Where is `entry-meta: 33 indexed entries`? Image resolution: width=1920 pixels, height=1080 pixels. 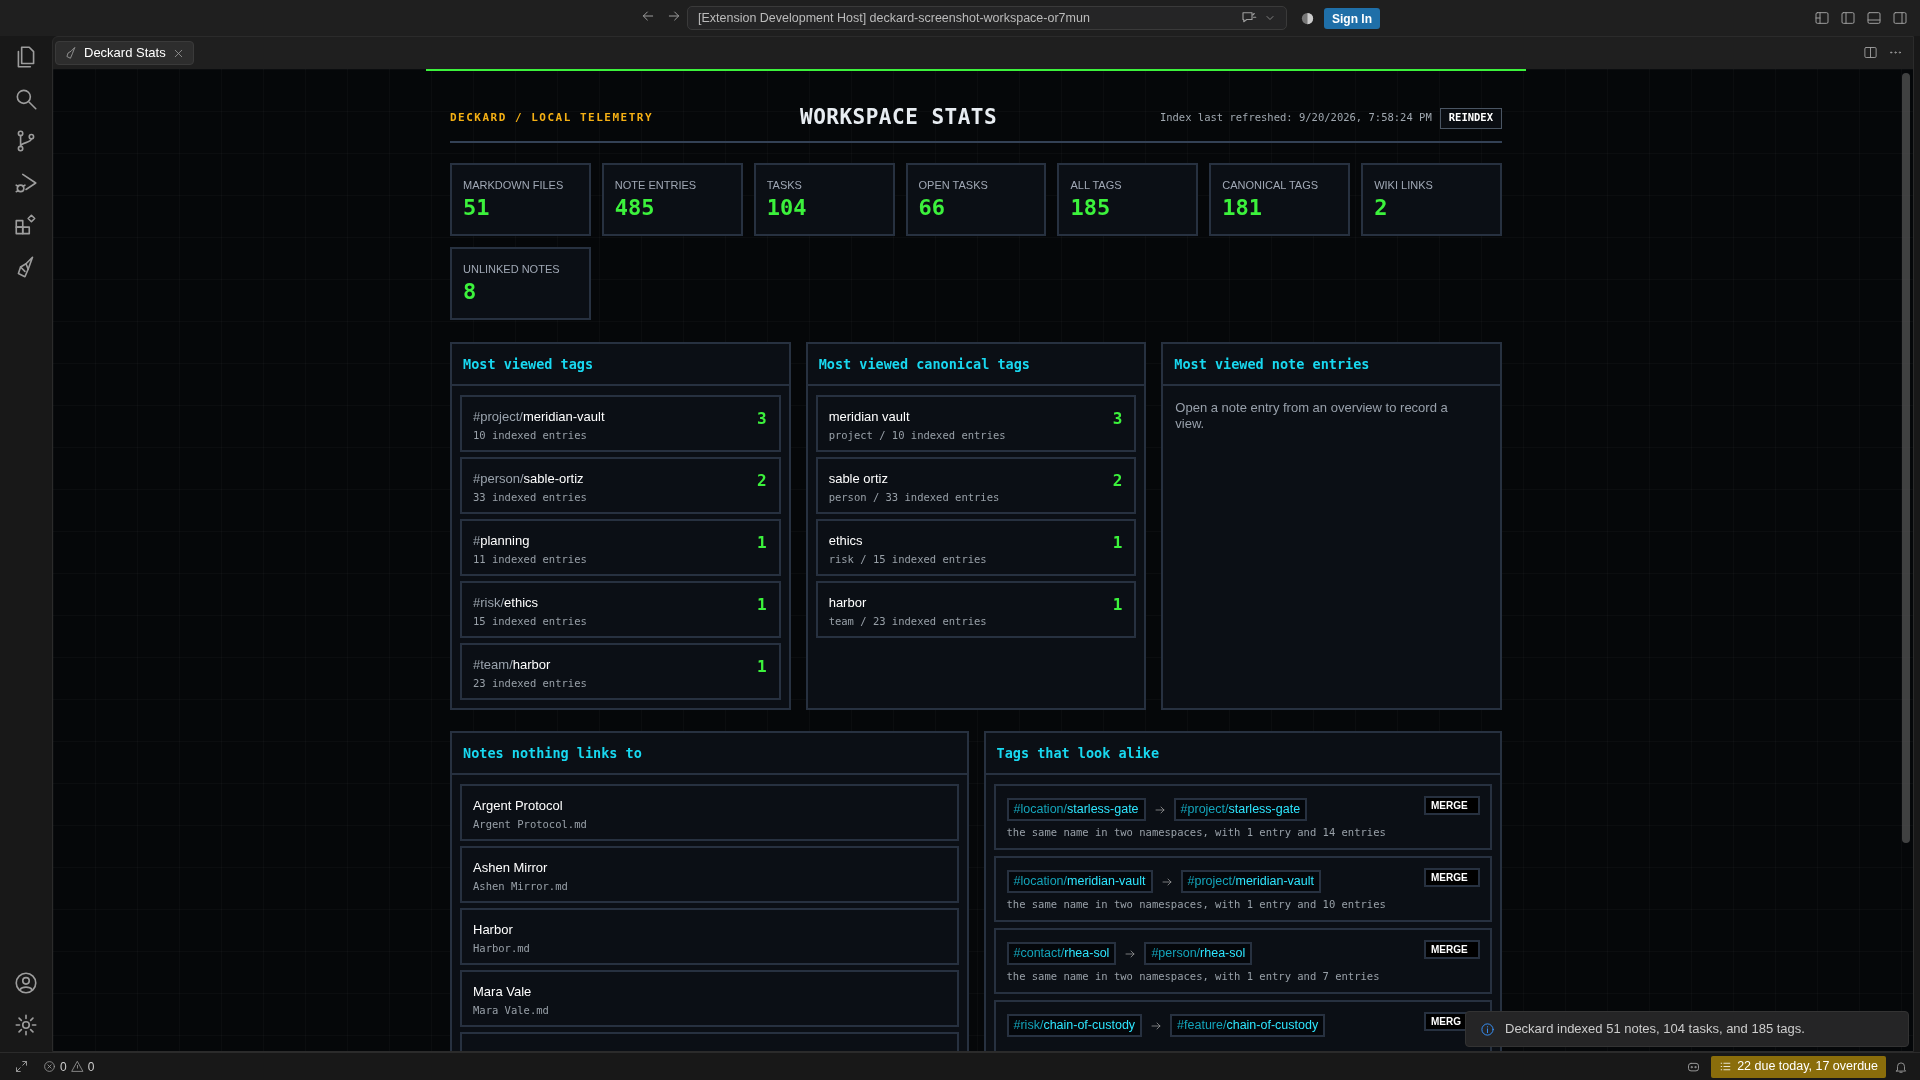
entry-meta: 33 indexed entries is located at coordinates (530, 497).